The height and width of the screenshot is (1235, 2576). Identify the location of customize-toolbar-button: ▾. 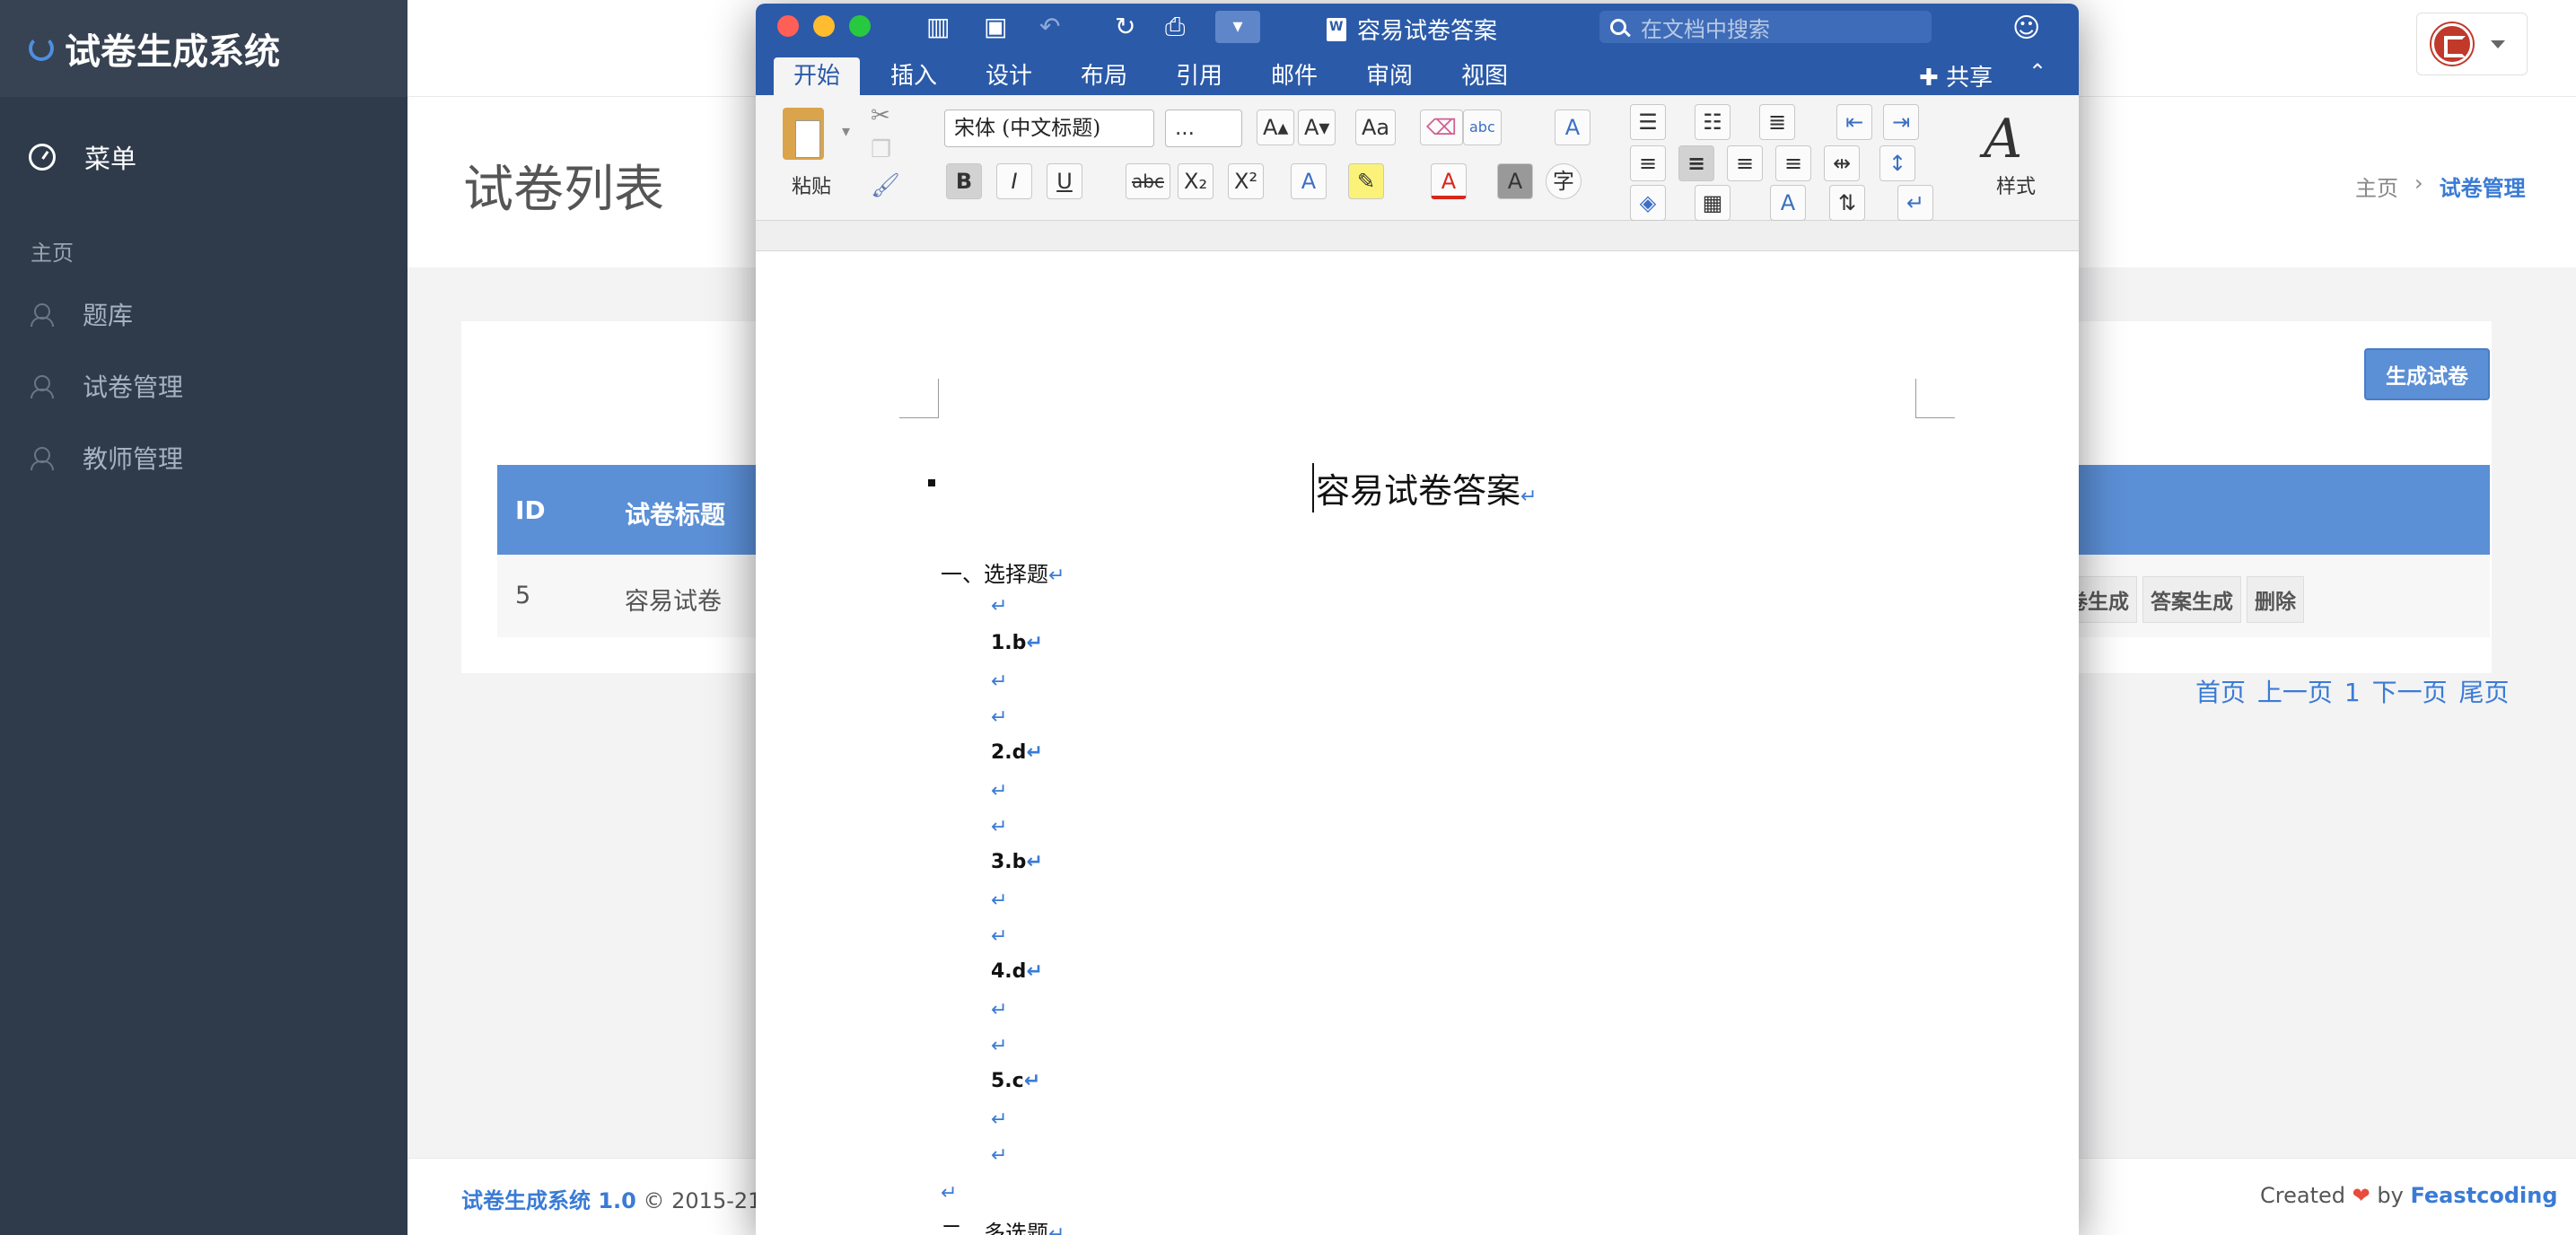
(1237, 27).